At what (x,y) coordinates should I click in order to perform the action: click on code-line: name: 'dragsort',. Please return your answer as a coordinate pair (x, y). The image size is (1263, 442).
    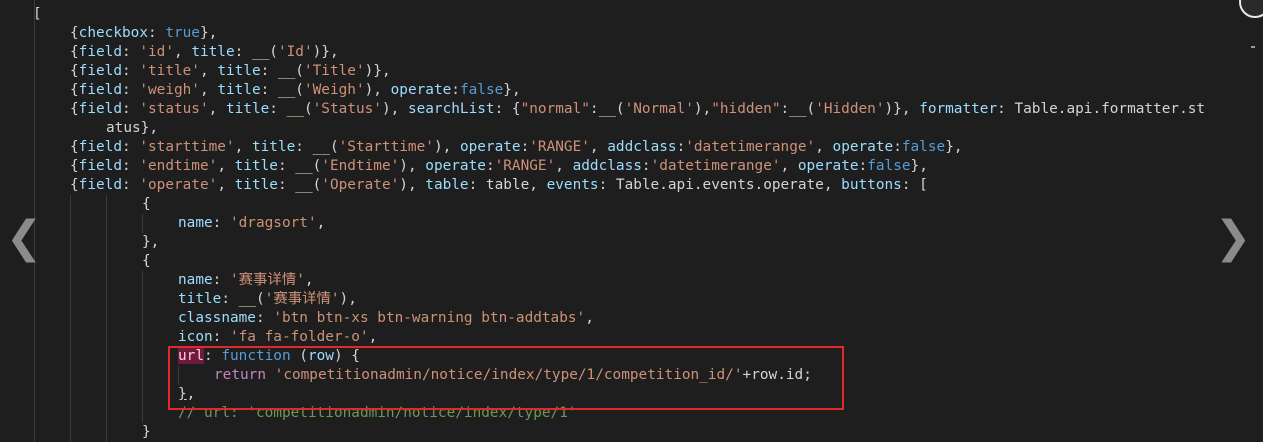
    Looking at the image, I should click on (251, 223).